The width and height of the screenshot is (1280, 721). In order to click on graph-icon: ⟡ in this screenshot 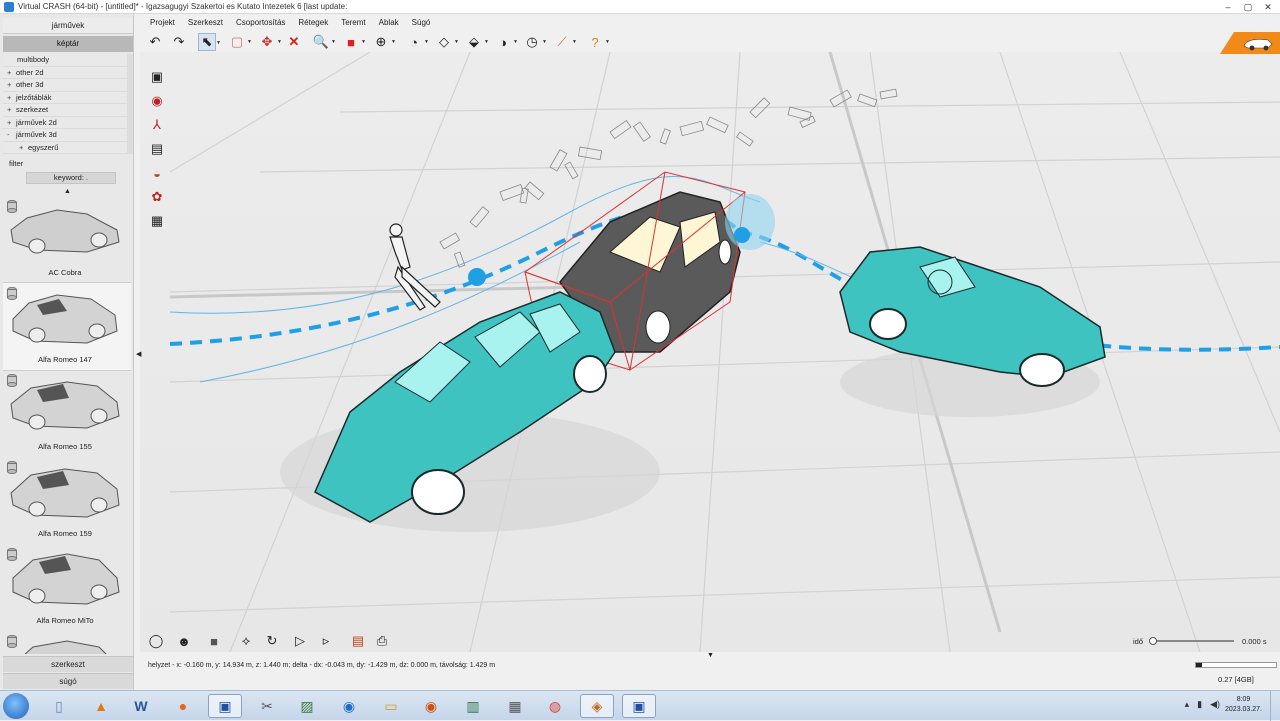, I will do `click(246, 641)`.